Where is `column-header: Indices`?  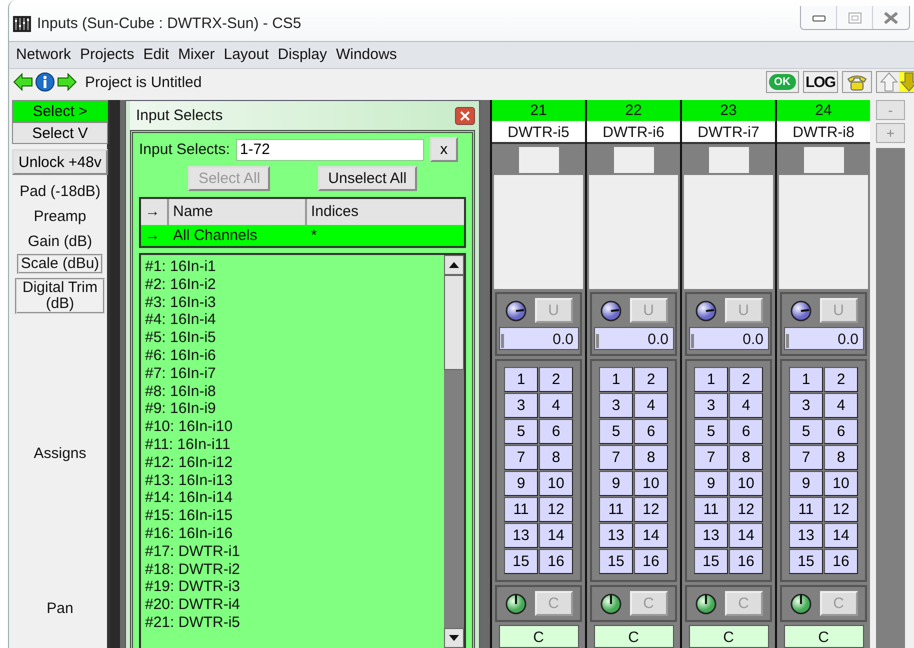
column-header: Indices is located at coordinates (385, 212).